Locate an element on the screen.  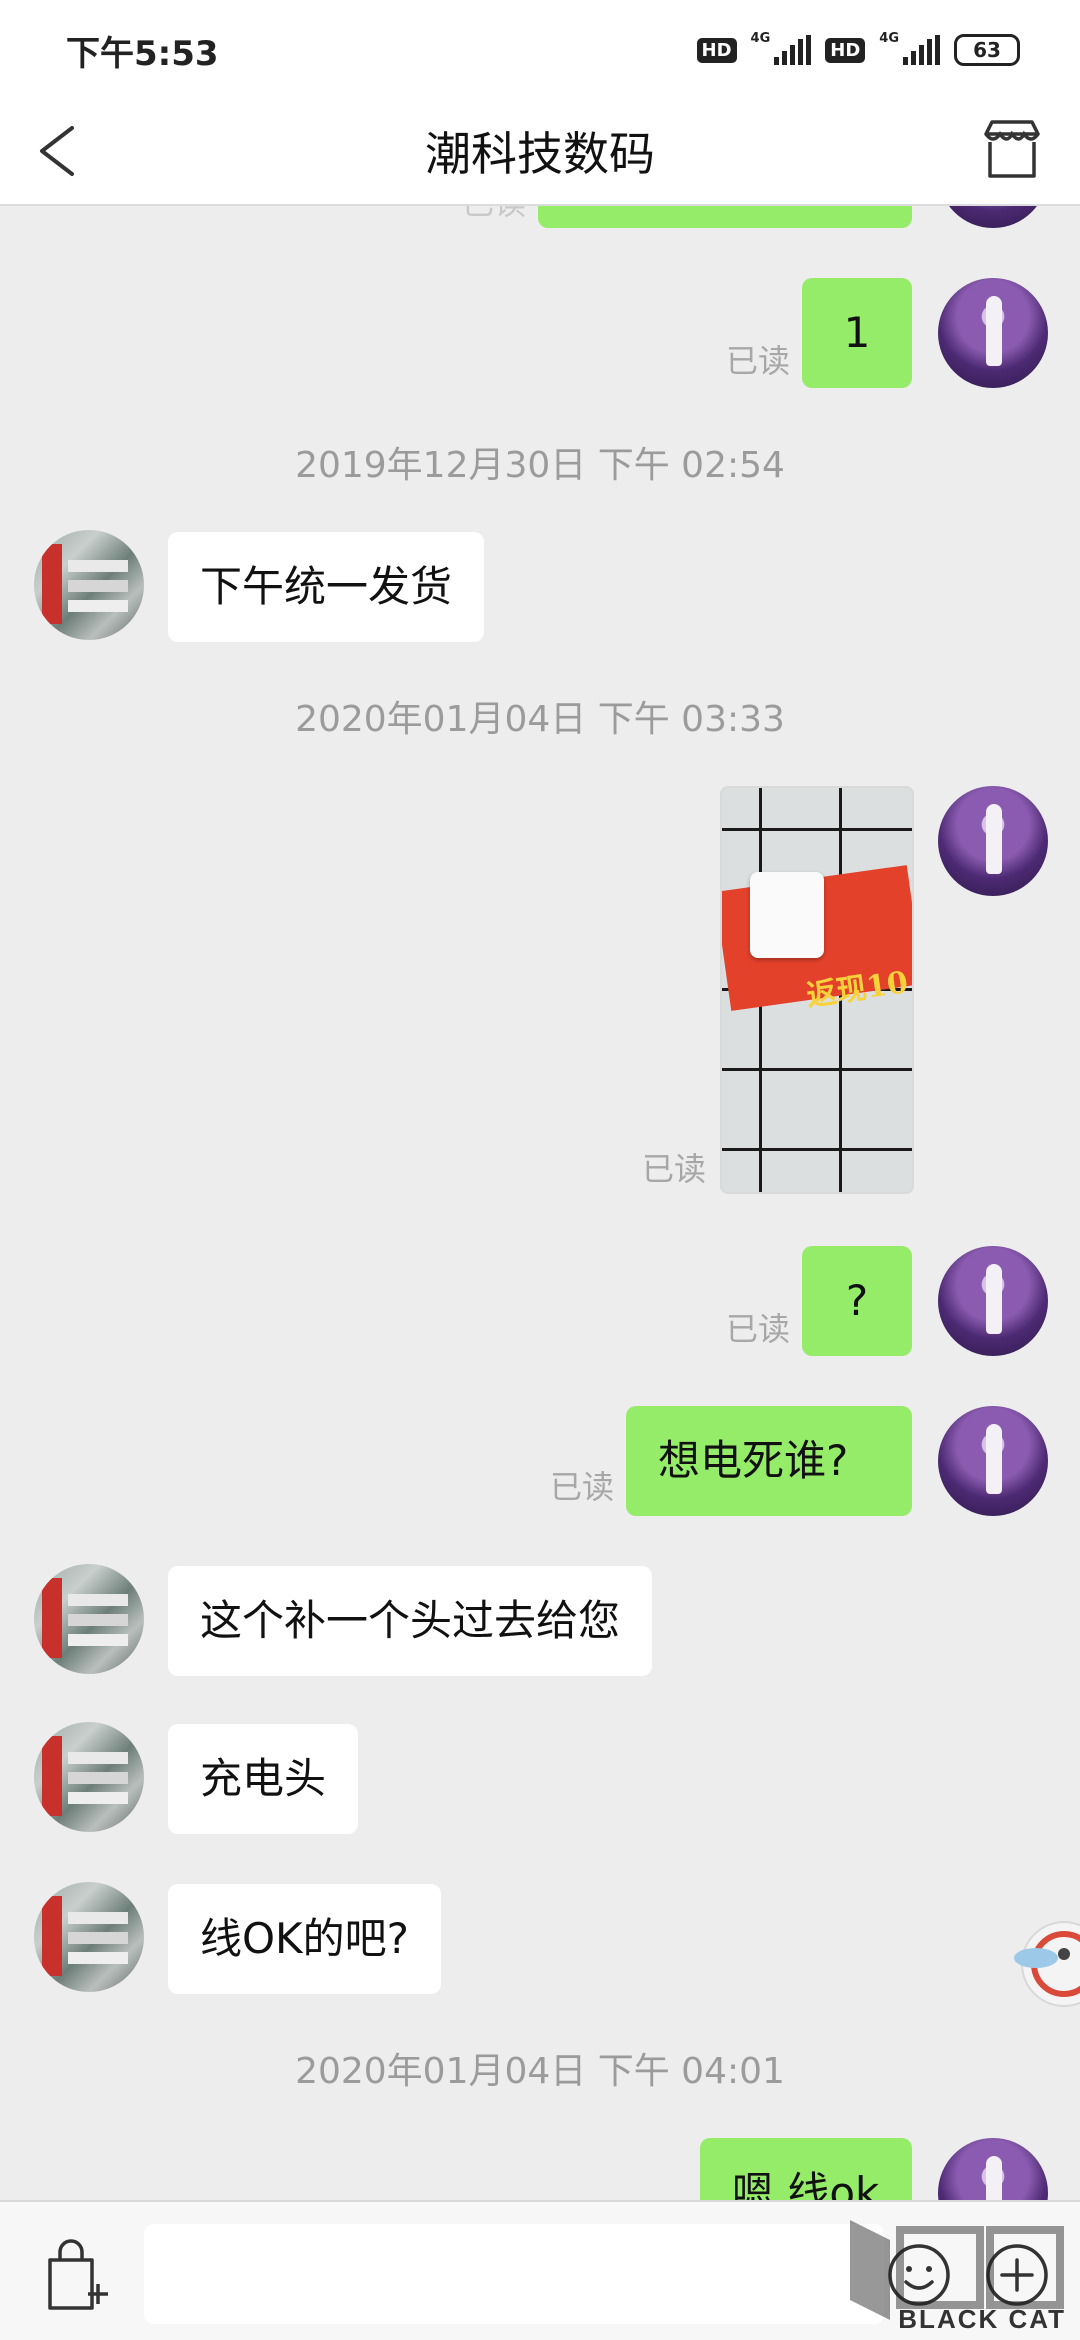
store-button is located at coordinates (1012, 150).